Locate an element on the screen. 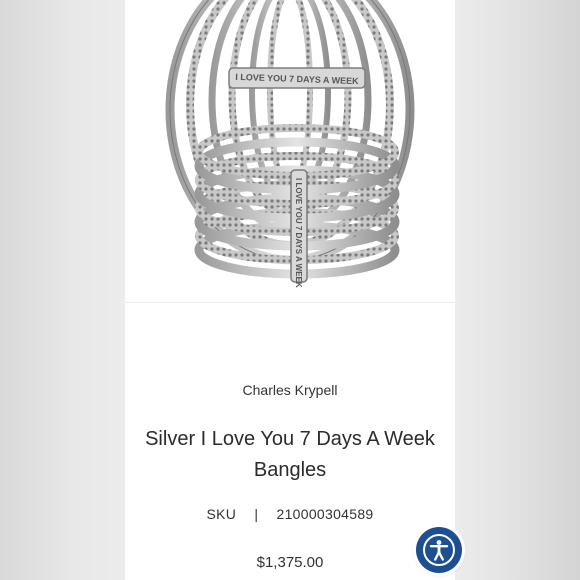 The height and width of the screenshot is (580, 580). product-title: Silver I Love You 7 Days A Week Bangles is located at coordinates (290, 454).